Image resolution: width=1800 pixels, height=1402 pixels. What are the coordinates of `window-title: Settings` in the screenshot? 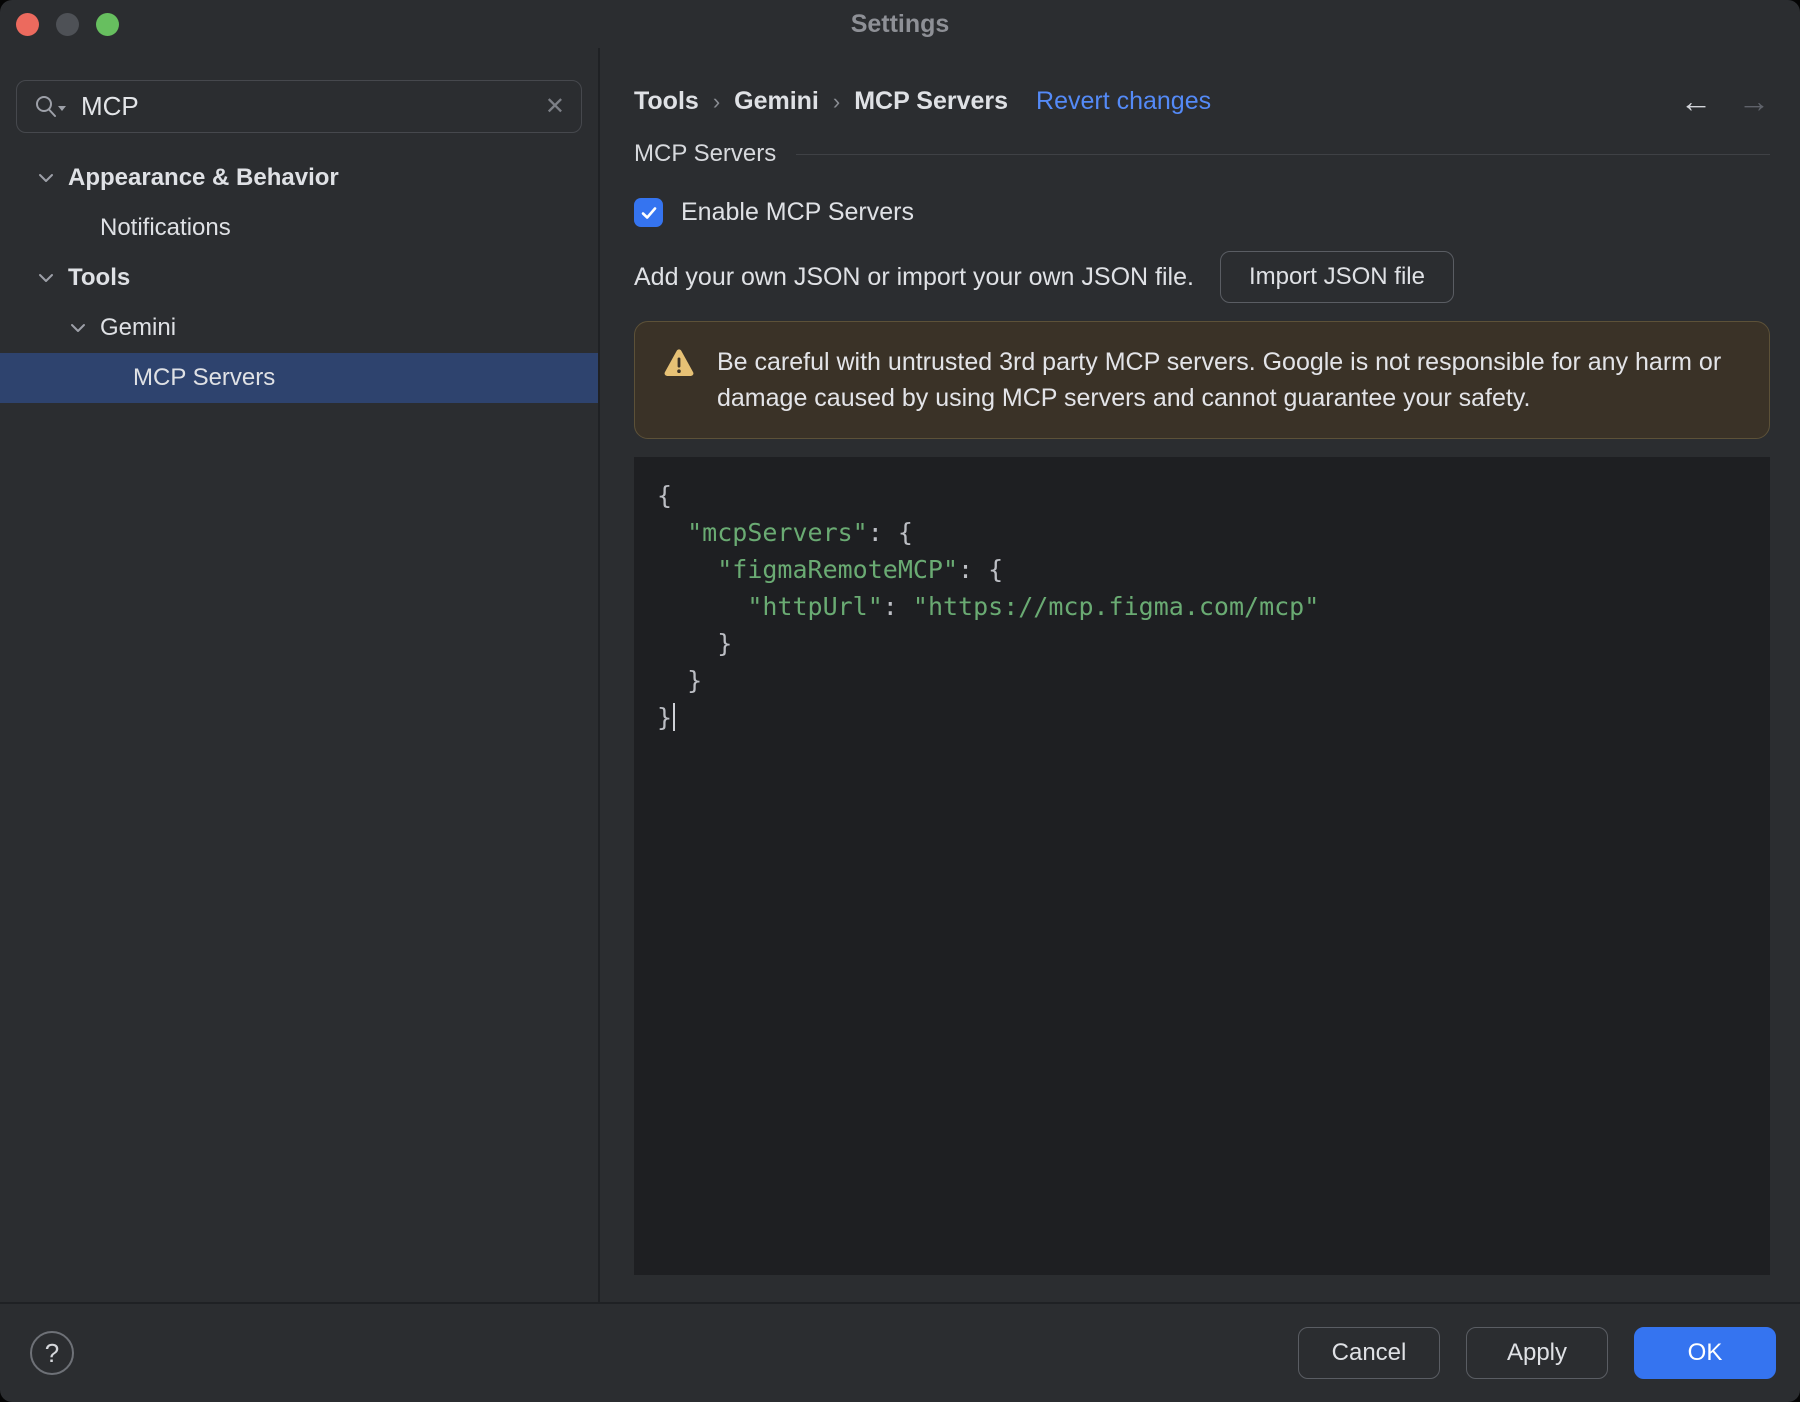 It's located at (900, 23).